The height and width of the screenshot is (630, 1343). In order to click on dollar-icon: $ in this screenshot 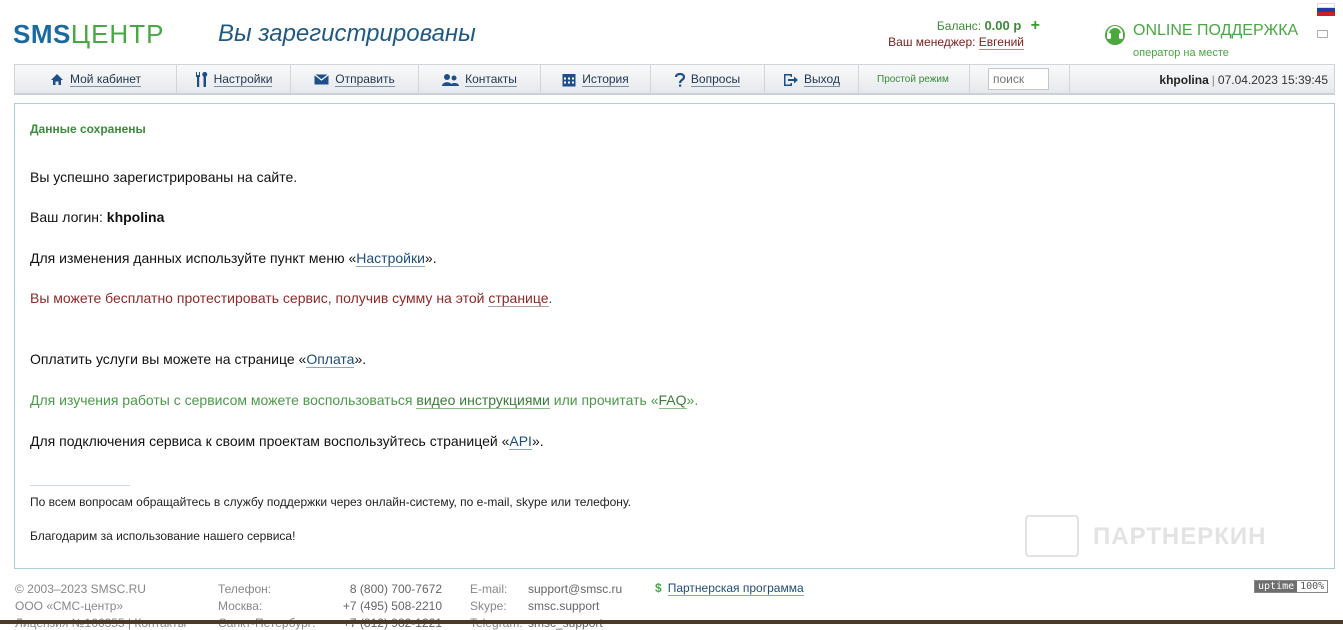, I will do `click(658, 588)`.